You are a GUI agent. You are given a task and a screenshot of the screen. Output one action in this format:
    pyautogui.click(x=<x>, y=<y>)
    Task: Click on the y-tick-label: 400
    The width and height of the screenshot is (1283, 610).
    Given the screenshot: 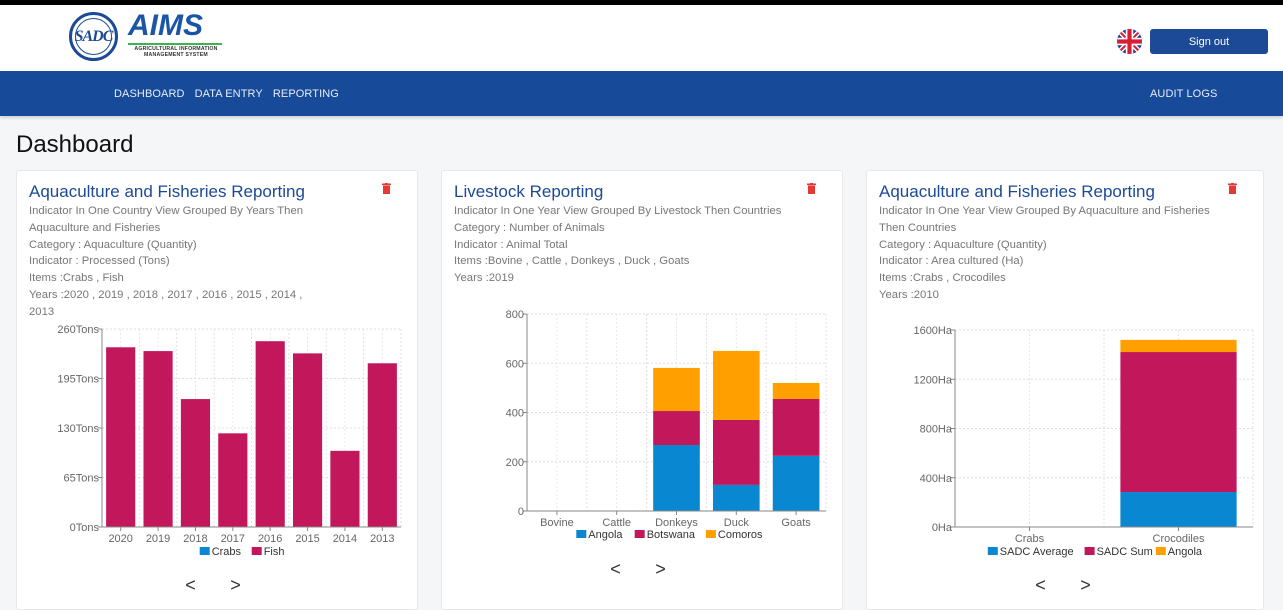 What is the action you would take?
    pyautogui.click(x=515, y=414)
    